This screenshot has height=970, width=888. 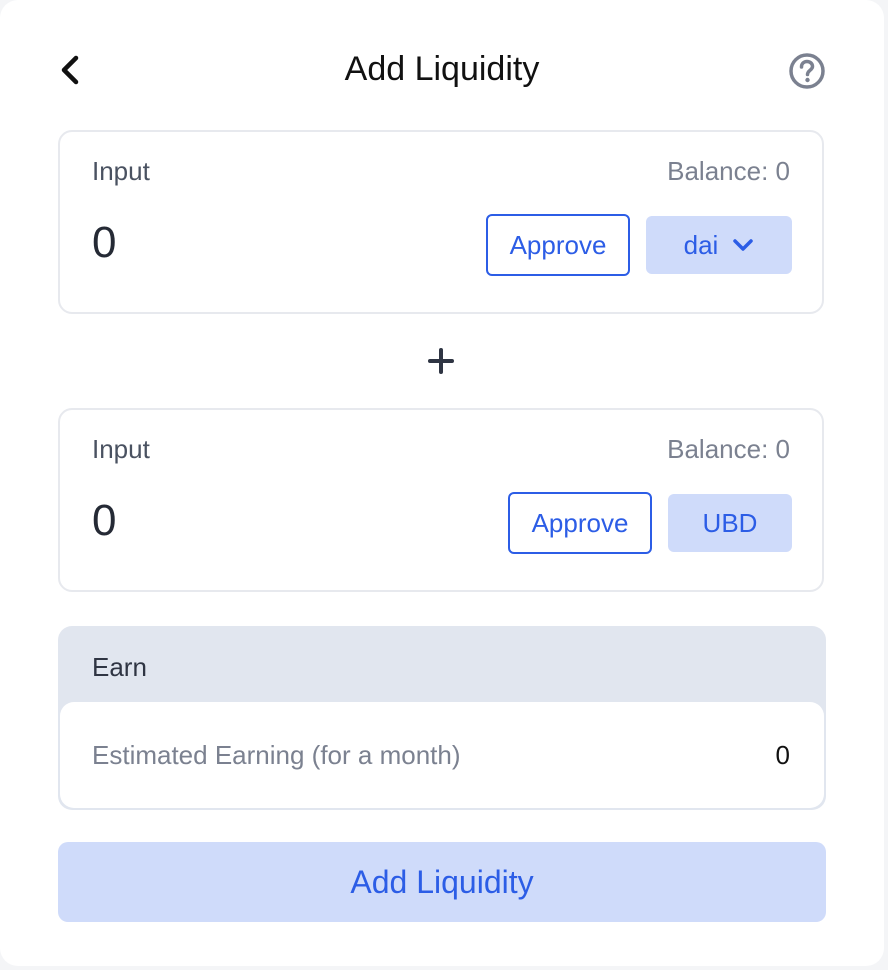 What do you see at coordinates (442, 882) in the screenshot?
I see `add-liquidity-button: Add Liquidity` at bounding box center [442, 882].